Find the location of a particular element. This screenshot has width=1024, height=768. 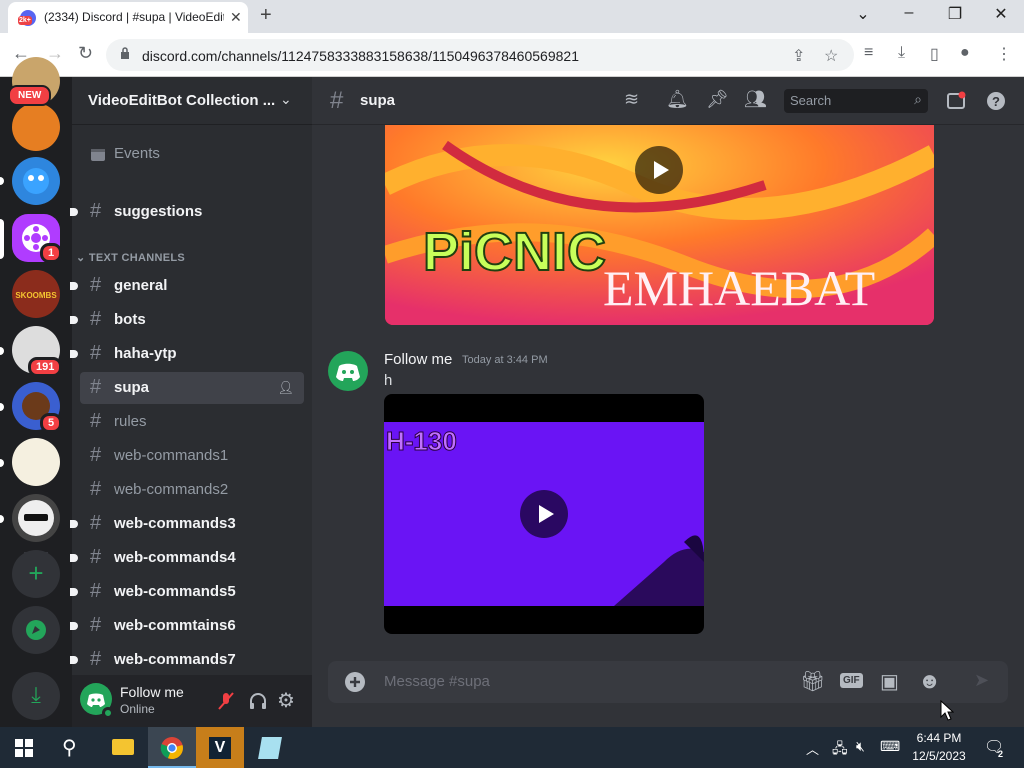

send-icon: ➤ is located at coordinates (981, 680).